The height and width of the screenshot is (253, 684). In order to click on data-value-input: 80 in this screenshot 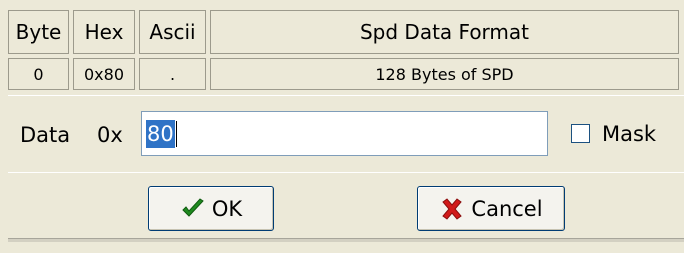, I will do `click(344, 133)`.